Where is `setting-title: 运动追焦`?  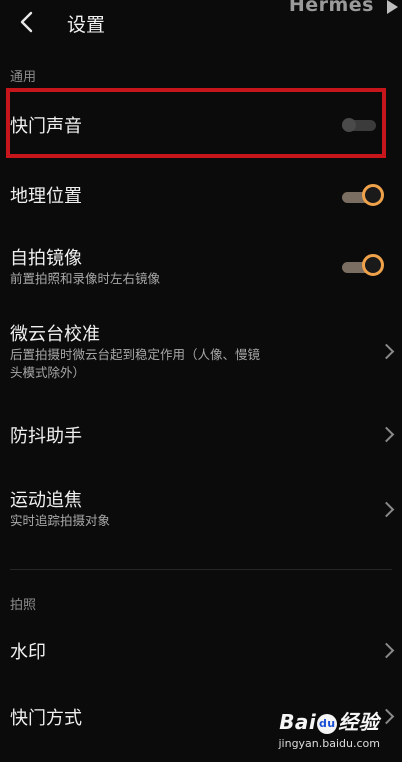 setting-title: 运动追焦 is located at coordinates (46, 500).